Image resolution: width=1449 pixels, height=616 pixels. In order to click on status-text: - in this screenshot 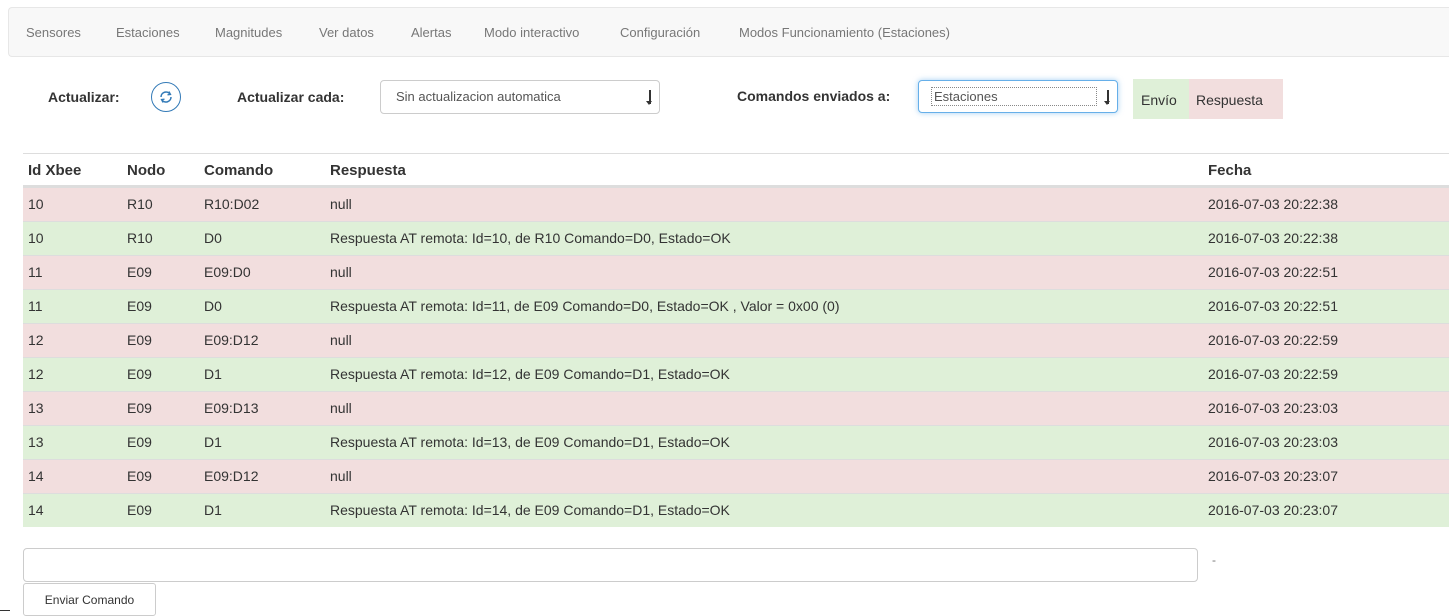, I will do `click(1214, 560)`.